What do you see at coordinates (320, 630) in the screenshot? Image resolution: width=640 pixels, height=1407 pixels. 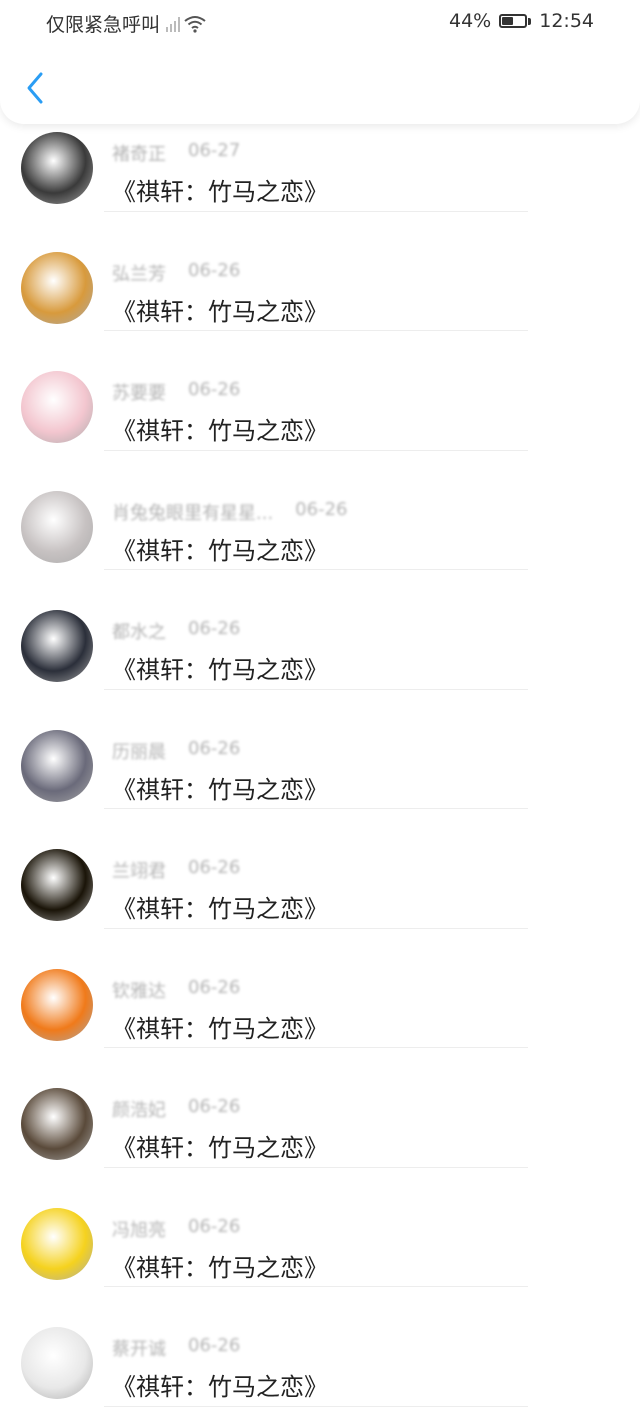 I see `list-item: 都水之 06-26 《祺轩：竹马之恋》` at bounding box center [320, 630].